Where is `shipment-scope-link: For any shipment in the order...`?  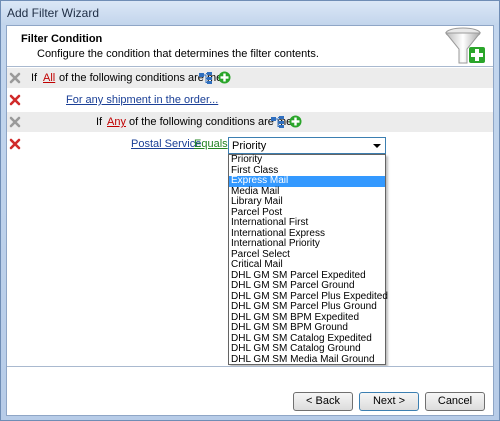
shipment-scope-link: For any shipment in the order... is located at coordinates (142, 100).